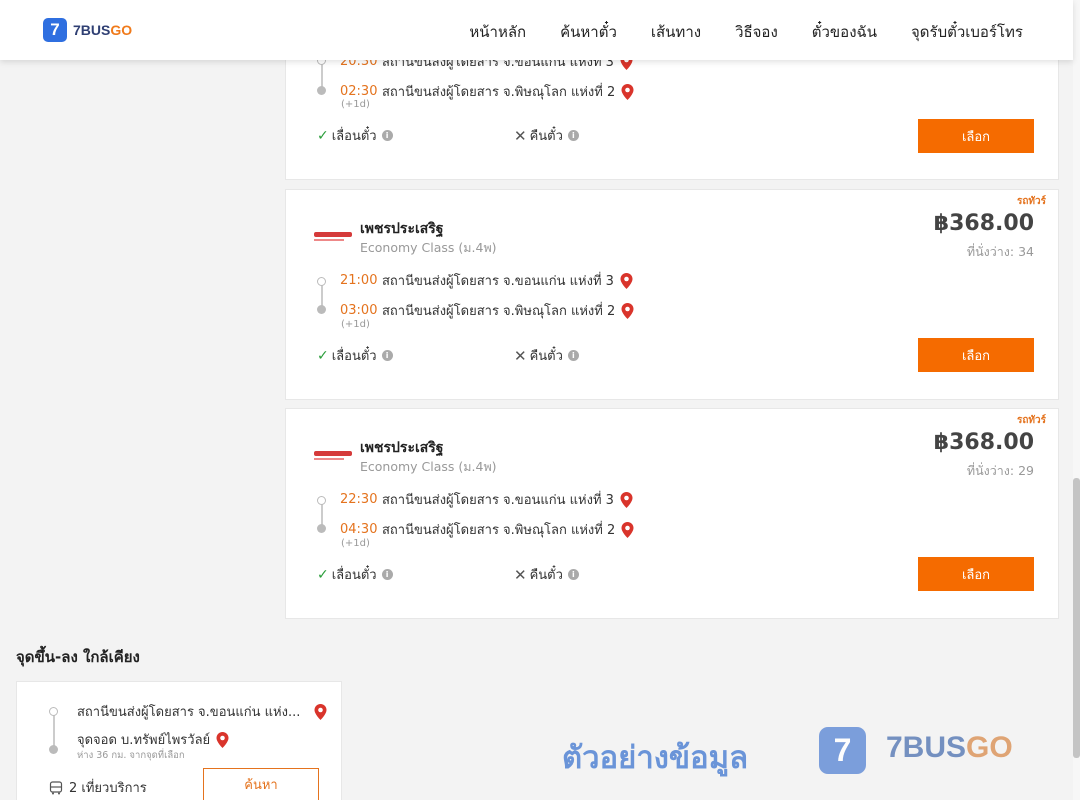 The width and height of the screenshot is (1080, 800). Describe the element at coordinates (103, 30) in the screenshot. I see `logo-text: 7BUSGO` at that location.